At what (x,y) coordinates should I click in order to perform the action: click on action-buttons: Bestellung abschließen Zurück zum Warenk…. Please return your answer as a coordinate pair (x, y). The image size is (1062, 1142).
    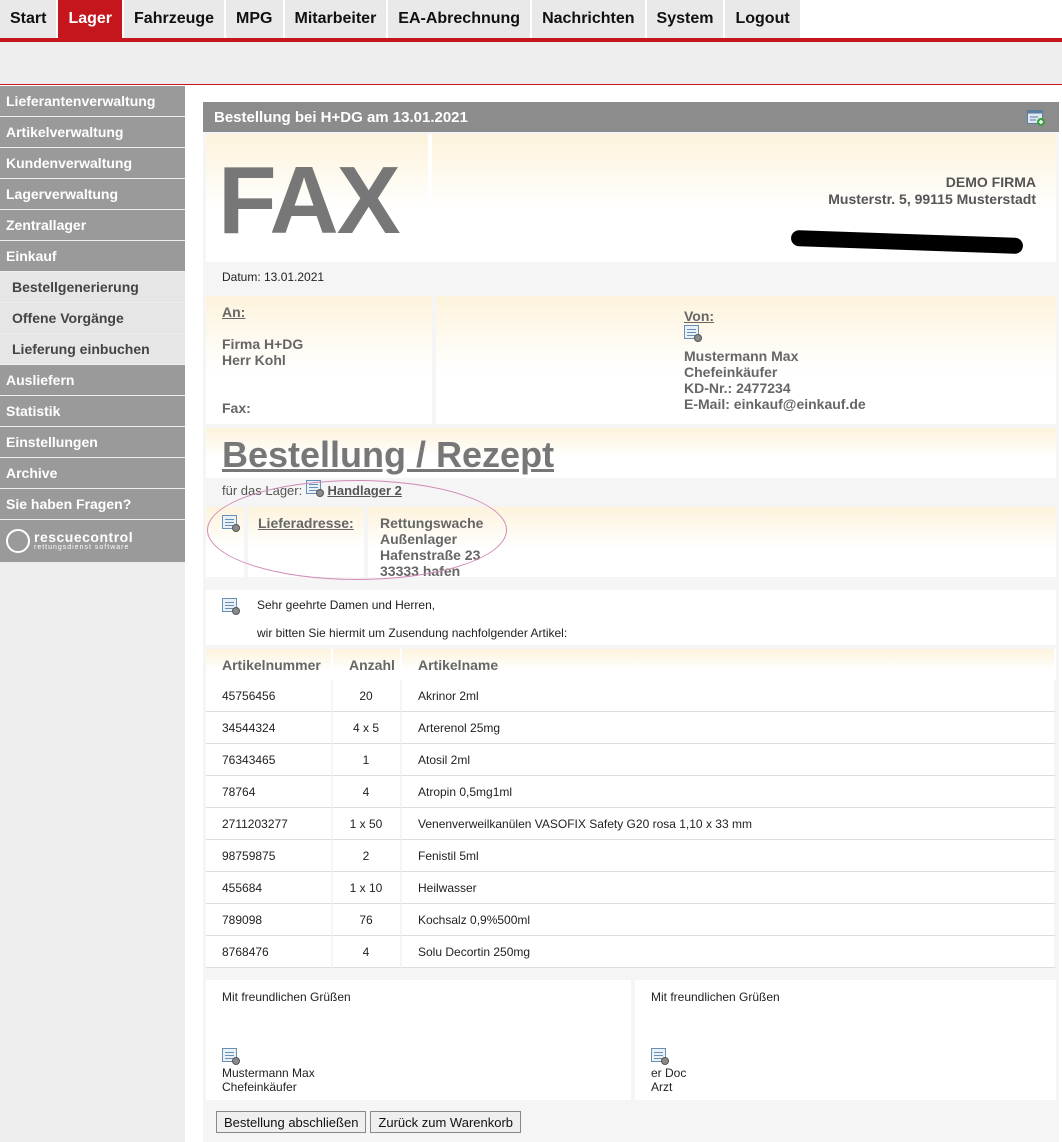
    Looking at the image, I should click on (369, 1122).